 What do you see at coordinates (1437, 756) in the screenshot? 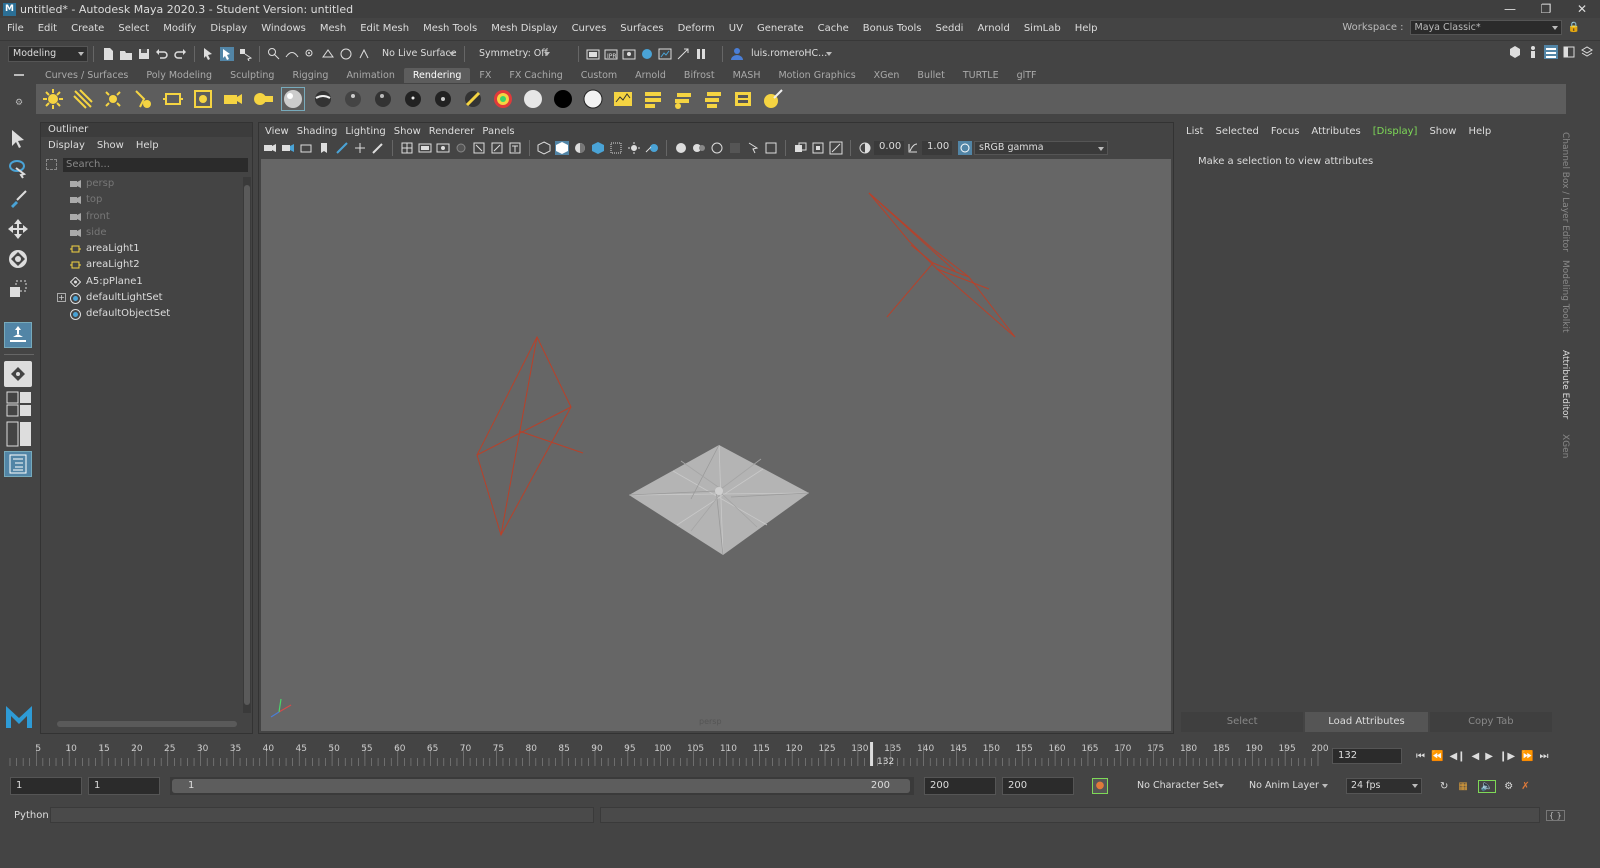
I see `step-back-key-icon: ⏪` at bounding box center [1437, 756].